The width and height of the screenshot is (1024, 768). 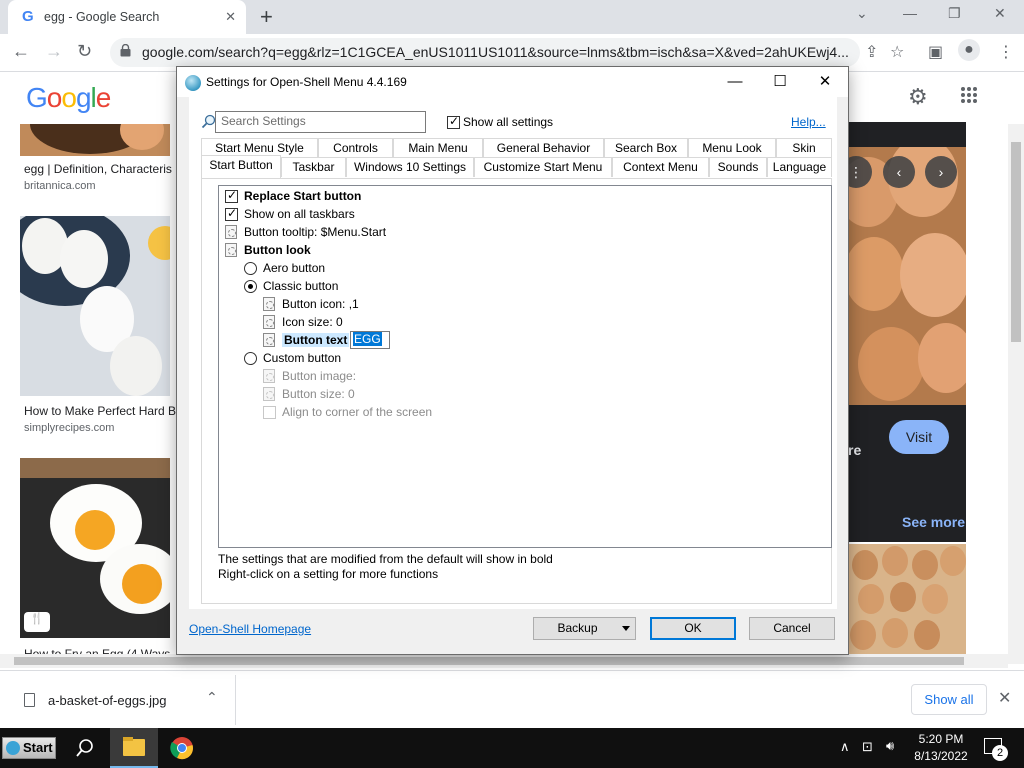 What do you see at coordinates (1006, 52) in the screenshot?
I see `menu-kebab-icon: ⋮` at bounding box center [1006, 52].